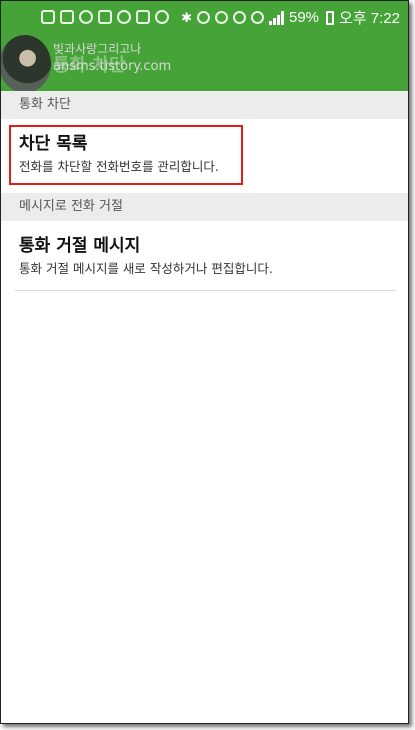 This screenshot has width=415, height=730. Describe the element at coordinates (204, 207) in the screenshot. I see `section-header-reject-message: 메시지로 전화 거절` at that location.